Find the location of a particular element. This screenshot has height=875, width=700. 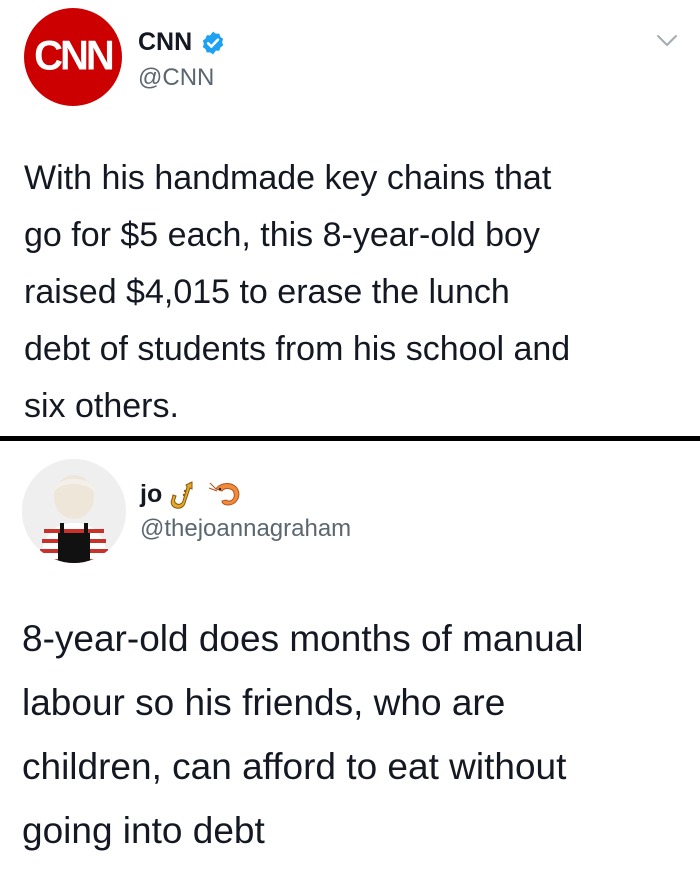

verified-badge-icon is located at coordinates (213, 42).